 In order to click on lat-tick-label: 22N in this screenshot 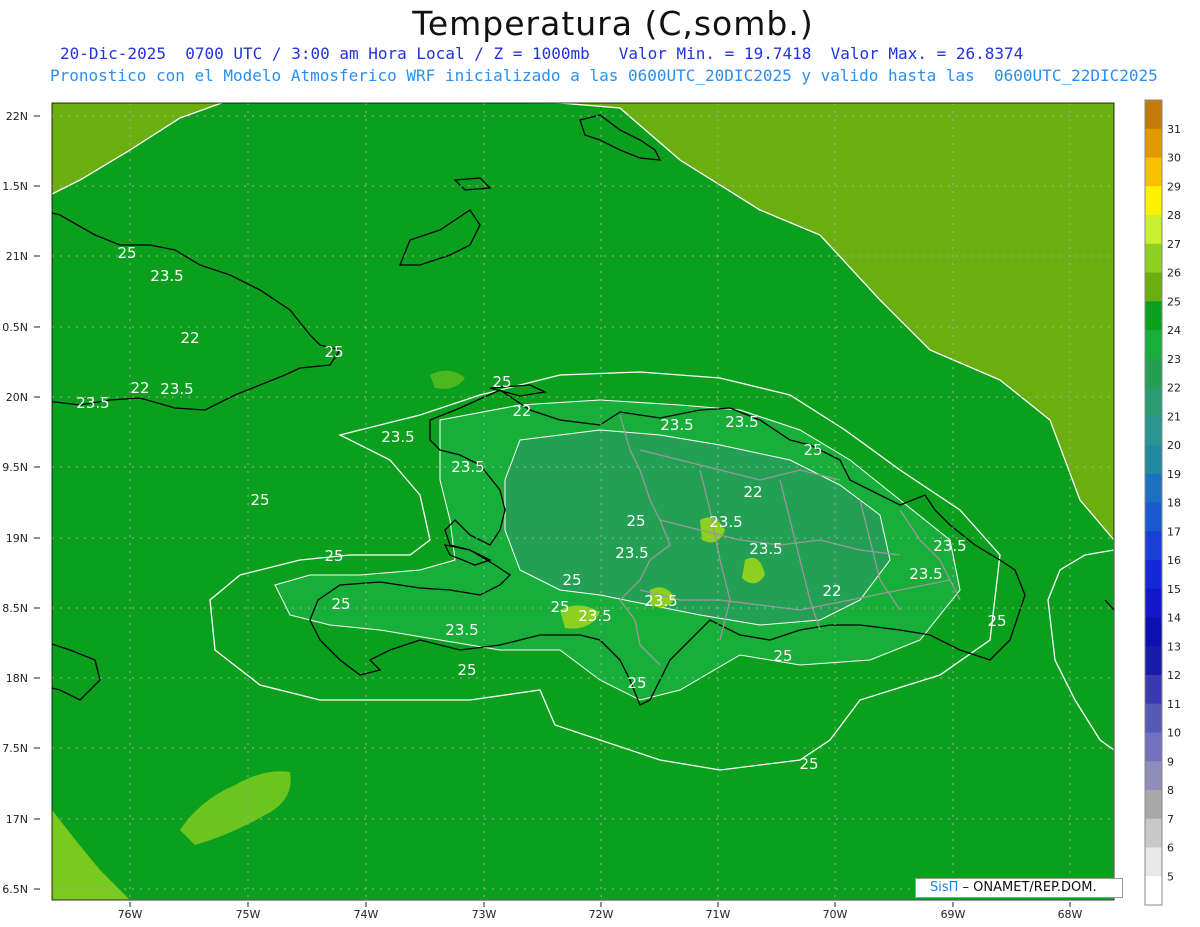, I will do `click(17, 116)`.